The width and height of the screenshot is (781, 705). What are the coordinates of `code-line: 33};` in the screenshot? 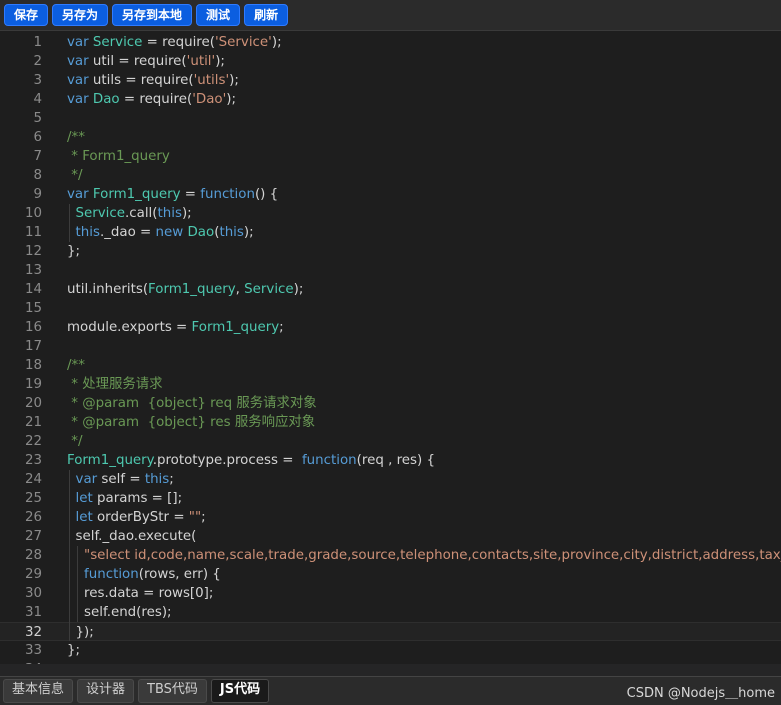 It's located at (390, 650).